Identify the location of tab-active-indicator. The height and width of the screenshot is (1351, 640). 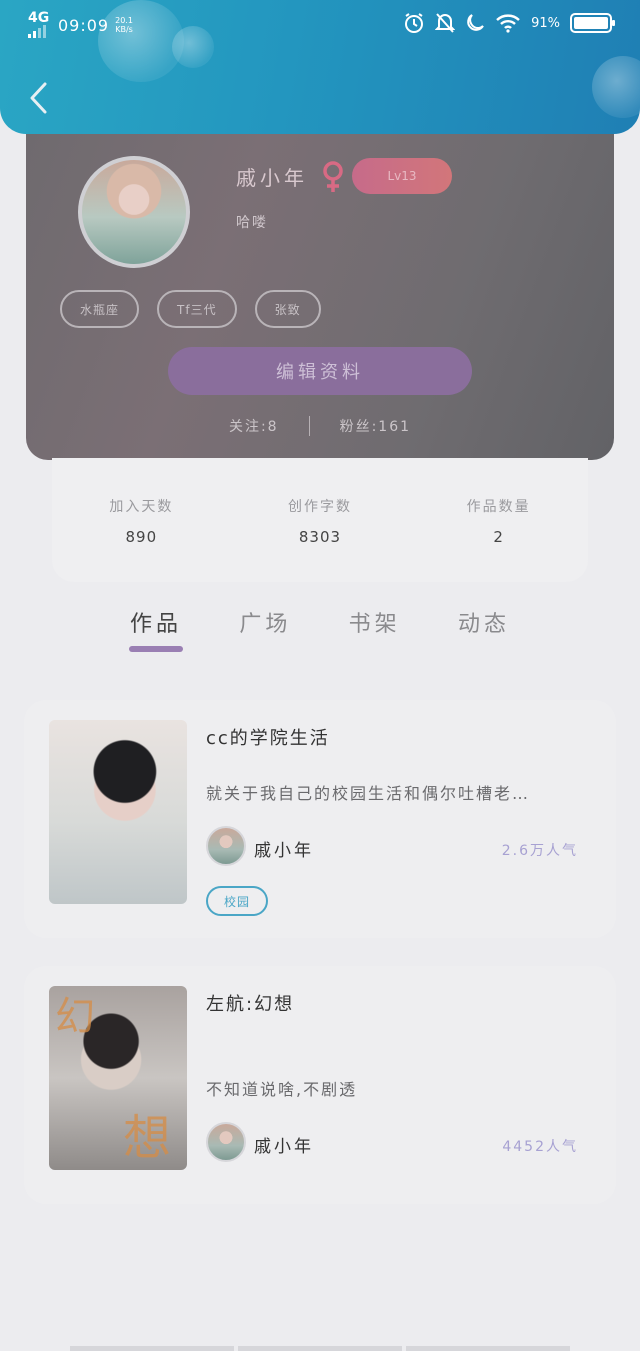
(156, 649).